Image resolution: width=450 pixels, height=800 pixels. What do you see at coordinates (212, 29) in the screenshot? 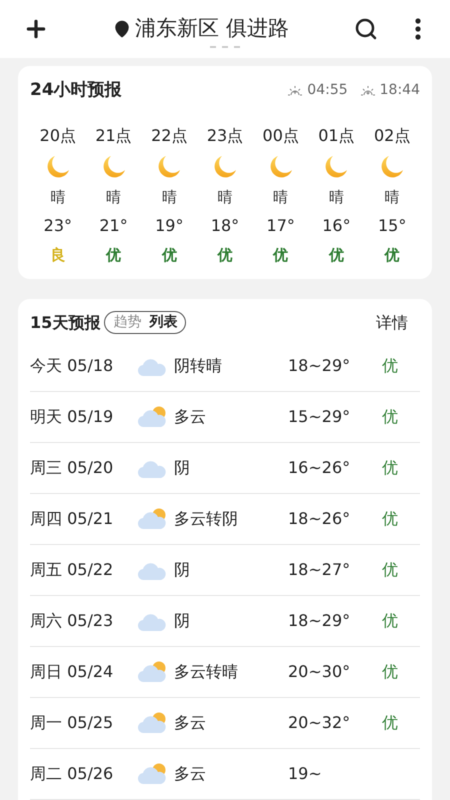
I see `location-title: 浦东新区 俱进路` at bounding box center [212, 29].